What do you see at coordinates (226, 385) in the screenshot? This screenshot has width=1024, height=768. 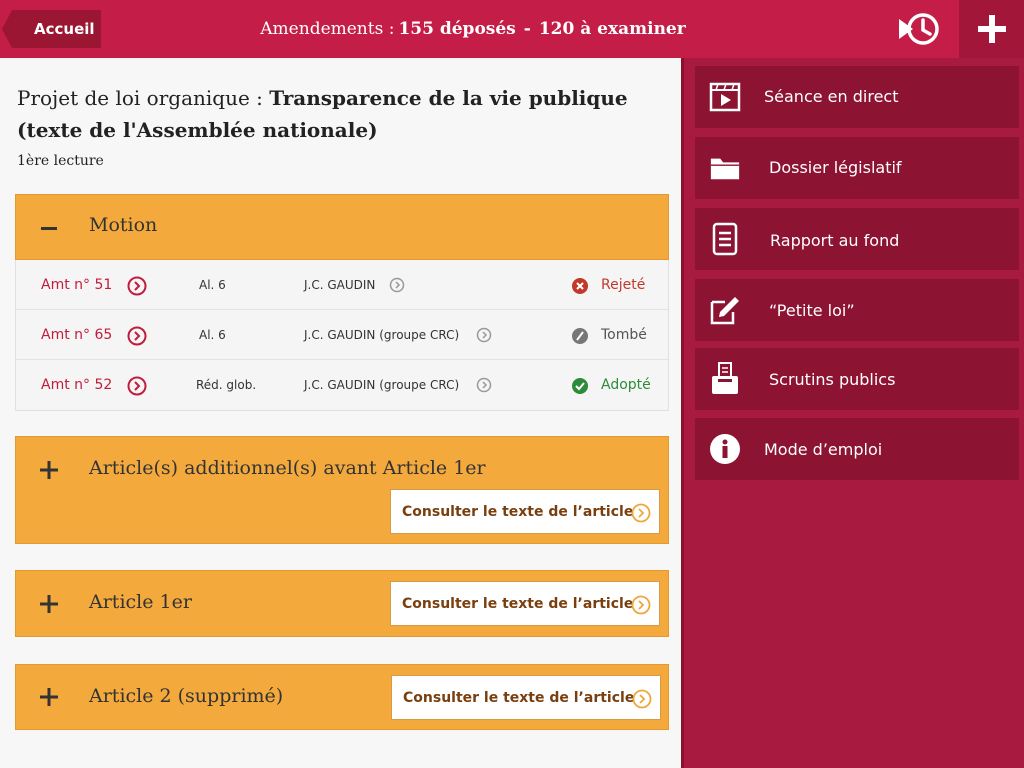 I see `amendment-alinea: Réd. glob.` at bounding box center [226, 385].